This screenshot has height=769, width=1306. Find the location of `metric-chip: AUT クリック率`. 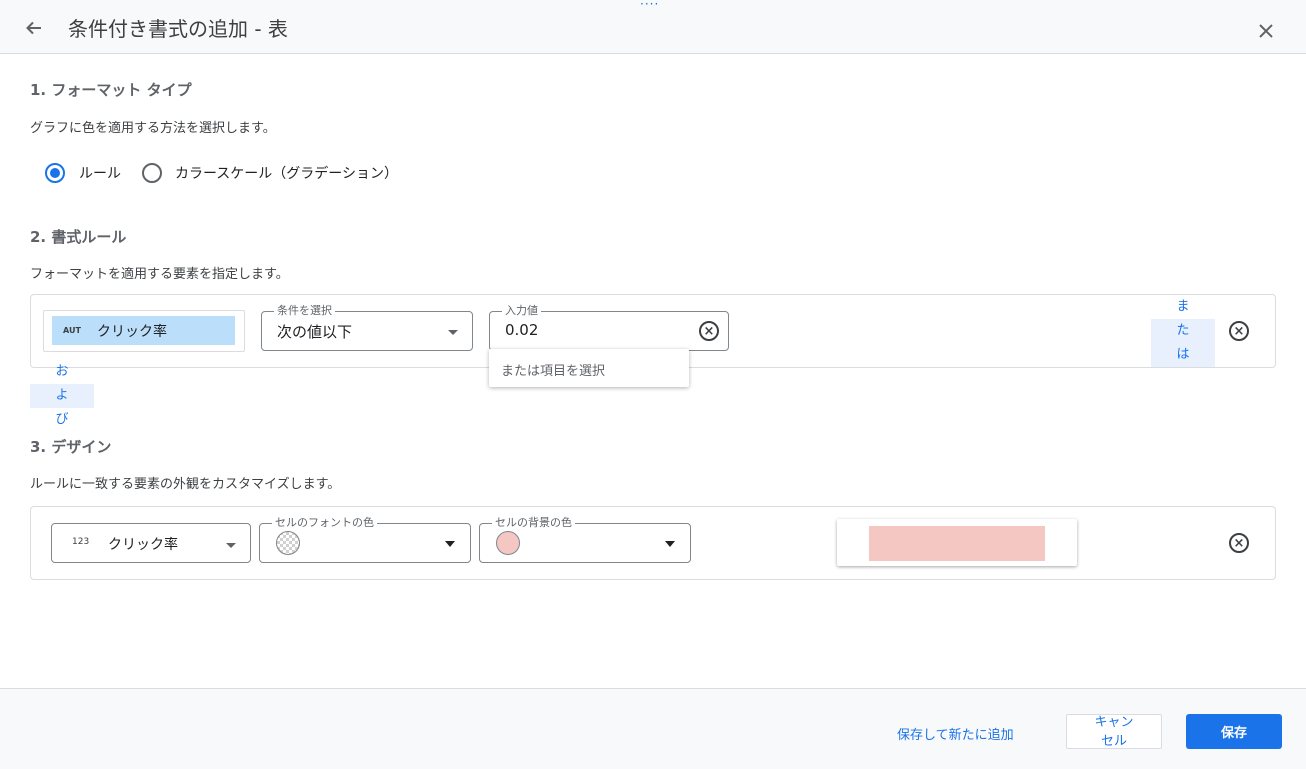

metric-chip: AUT クリック率 is located at coordinates (143, 330).